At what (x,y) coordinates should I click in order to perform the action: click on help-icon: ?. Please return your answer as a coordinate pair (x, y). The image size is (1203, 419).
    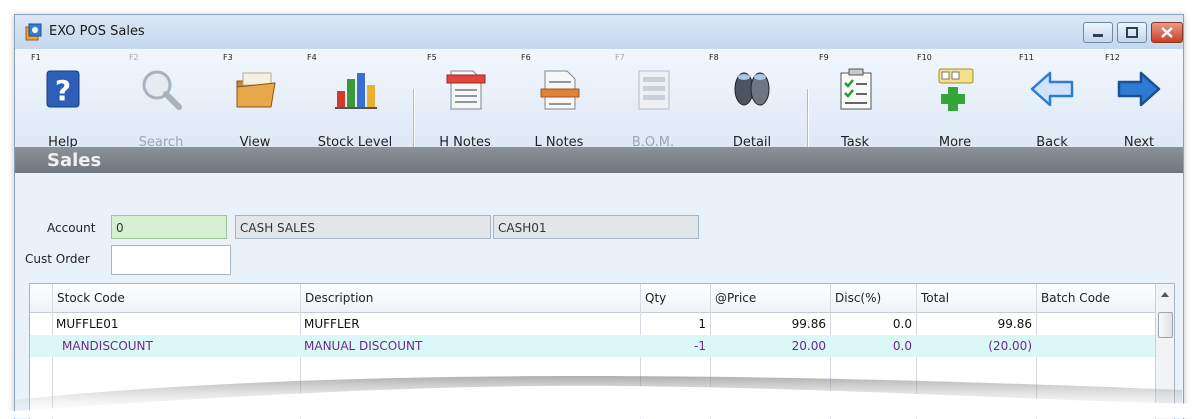
    Looking at the image, I should click on (63, 89).